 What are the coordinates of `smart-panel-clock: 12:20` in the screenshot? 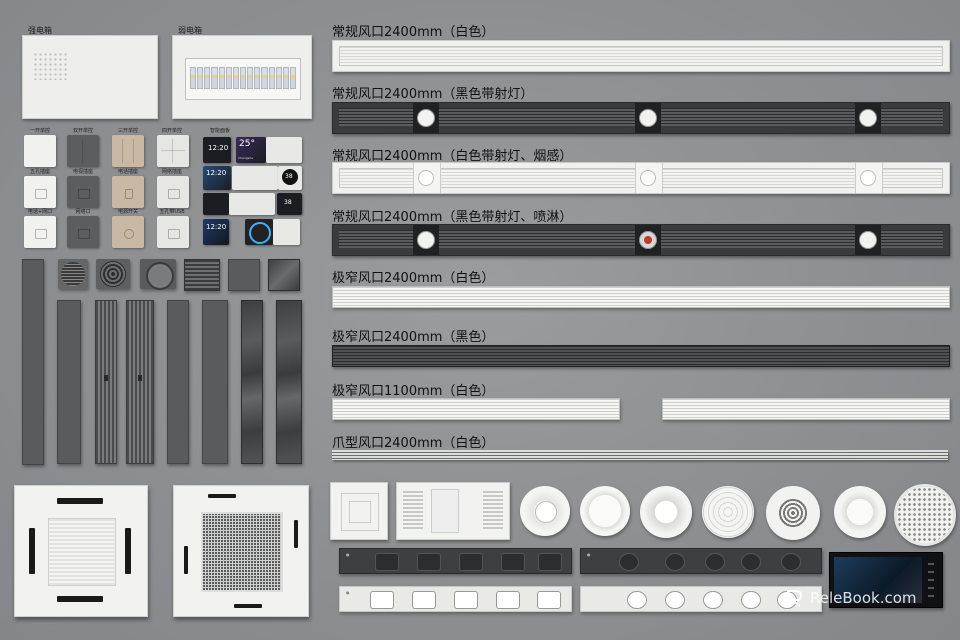 It's located at (216, 232).